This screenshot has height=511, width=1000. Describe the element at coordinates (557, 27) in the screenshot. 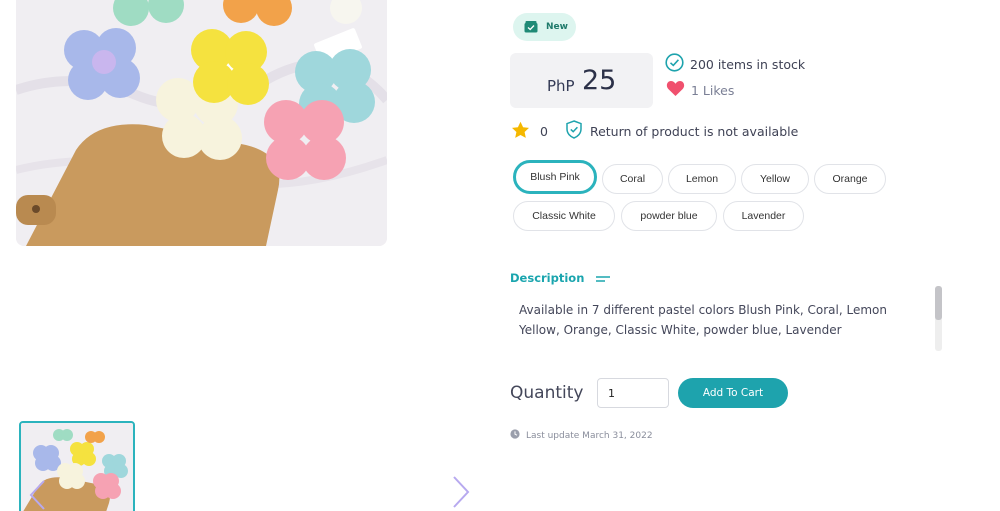

I see `new-badge-label: New` at that location.